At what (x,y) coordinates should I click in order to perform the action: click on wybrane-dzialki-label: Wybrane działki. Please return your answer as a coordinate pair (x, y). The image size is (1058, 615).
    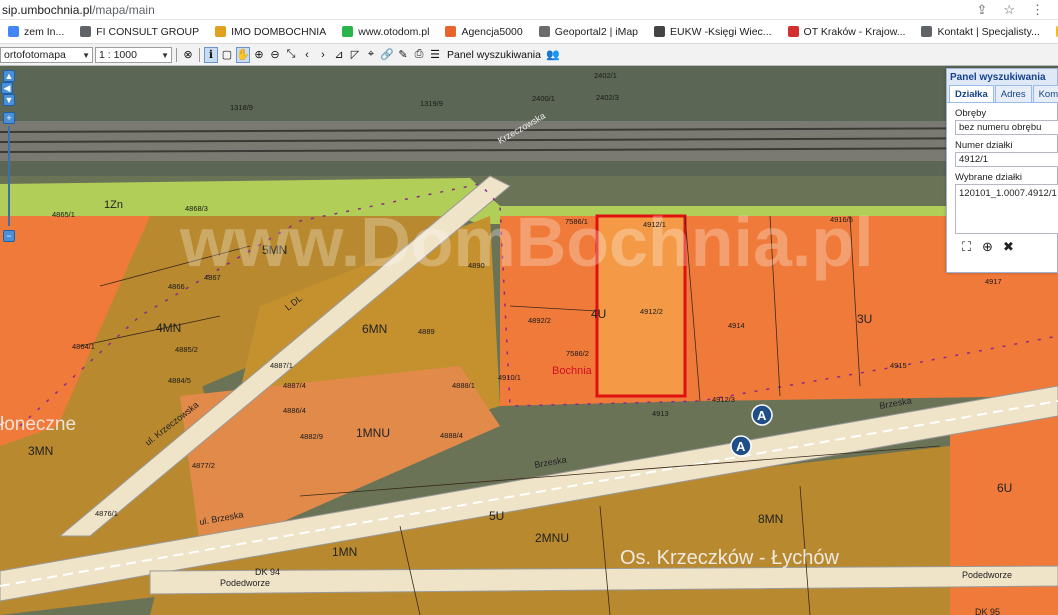
    Looking at the image, I should click on (988, 177).